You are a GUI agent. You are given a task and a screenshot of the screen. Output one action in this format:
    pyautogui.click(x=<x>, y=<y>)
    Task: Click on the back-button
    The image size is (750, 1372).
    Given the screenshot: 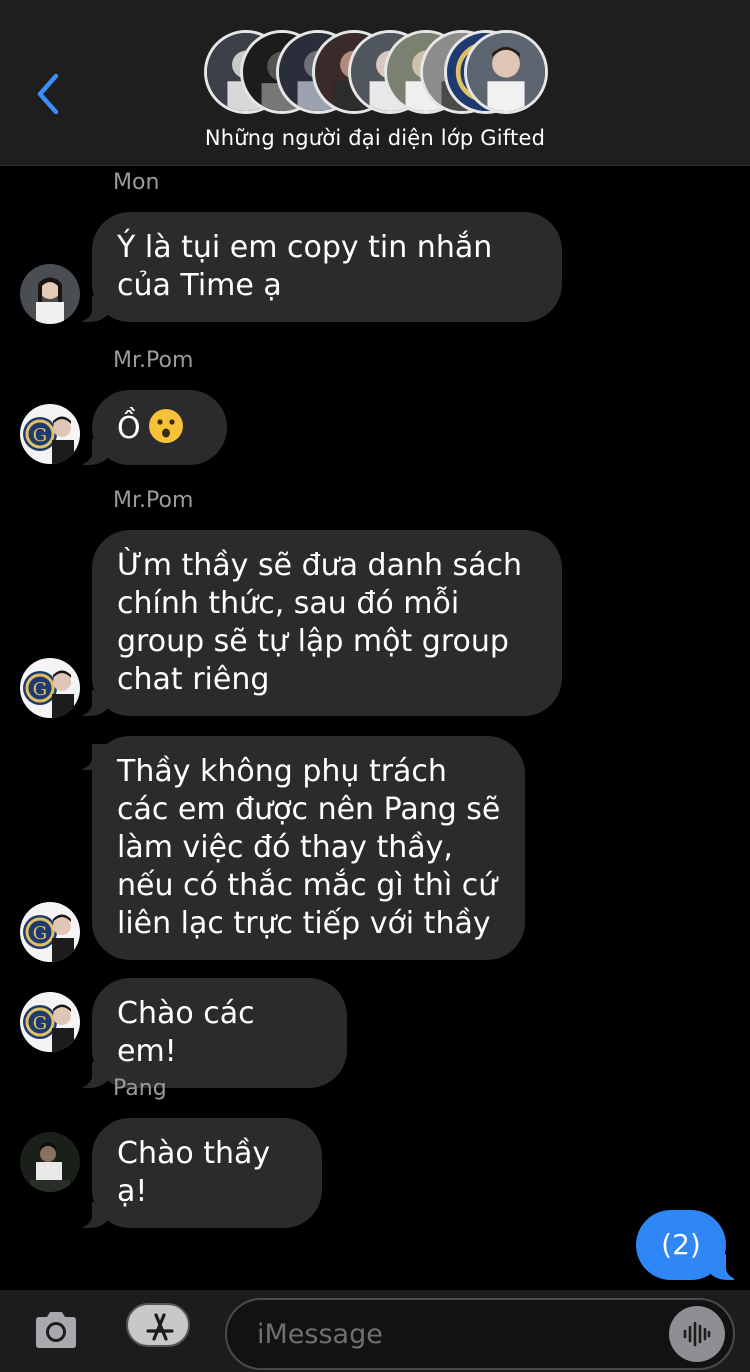 What is the action you would take?
    pyautogui.click(x=50, y=94)
    